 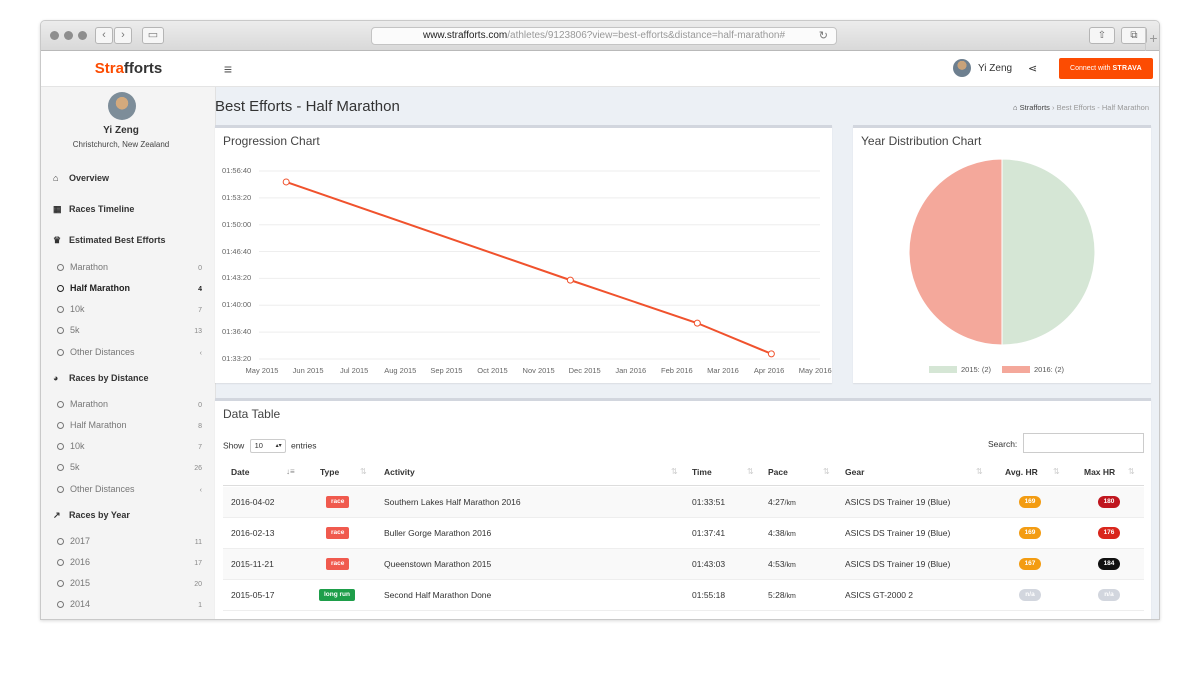 What do you see at coordinates (143, 68) in the screenshot?
I see `logo-rest: fforts` at bounding box center [143, 68].